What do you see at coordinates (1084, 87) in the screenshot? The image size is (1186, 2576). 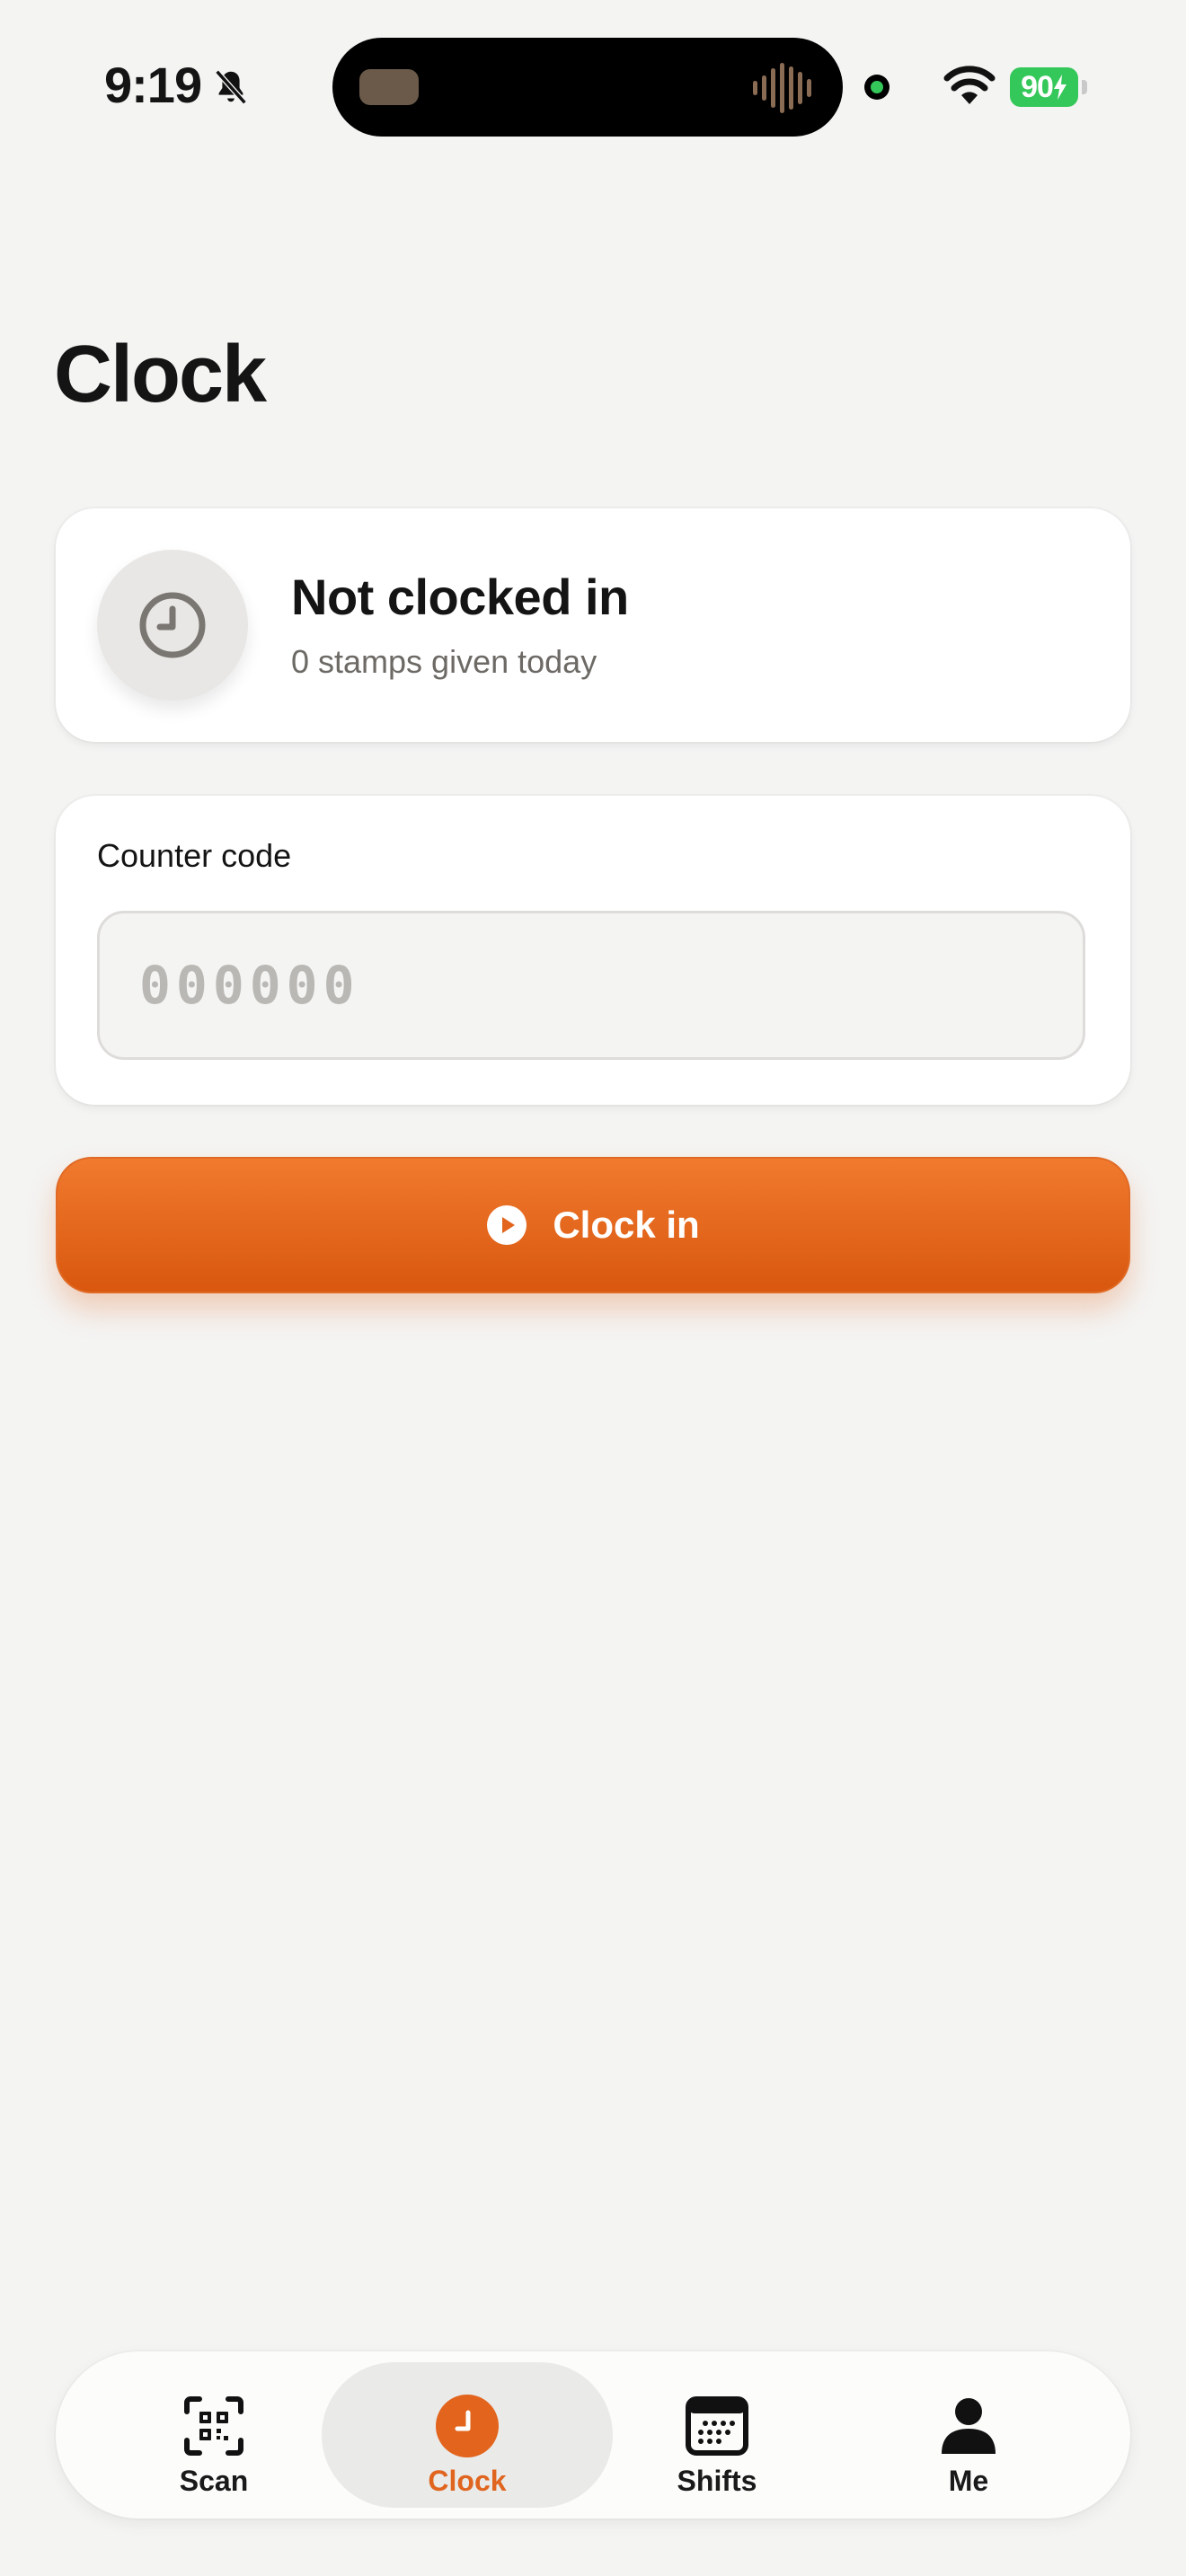 I see `battery-cap` at bounding box center [1084, 87].